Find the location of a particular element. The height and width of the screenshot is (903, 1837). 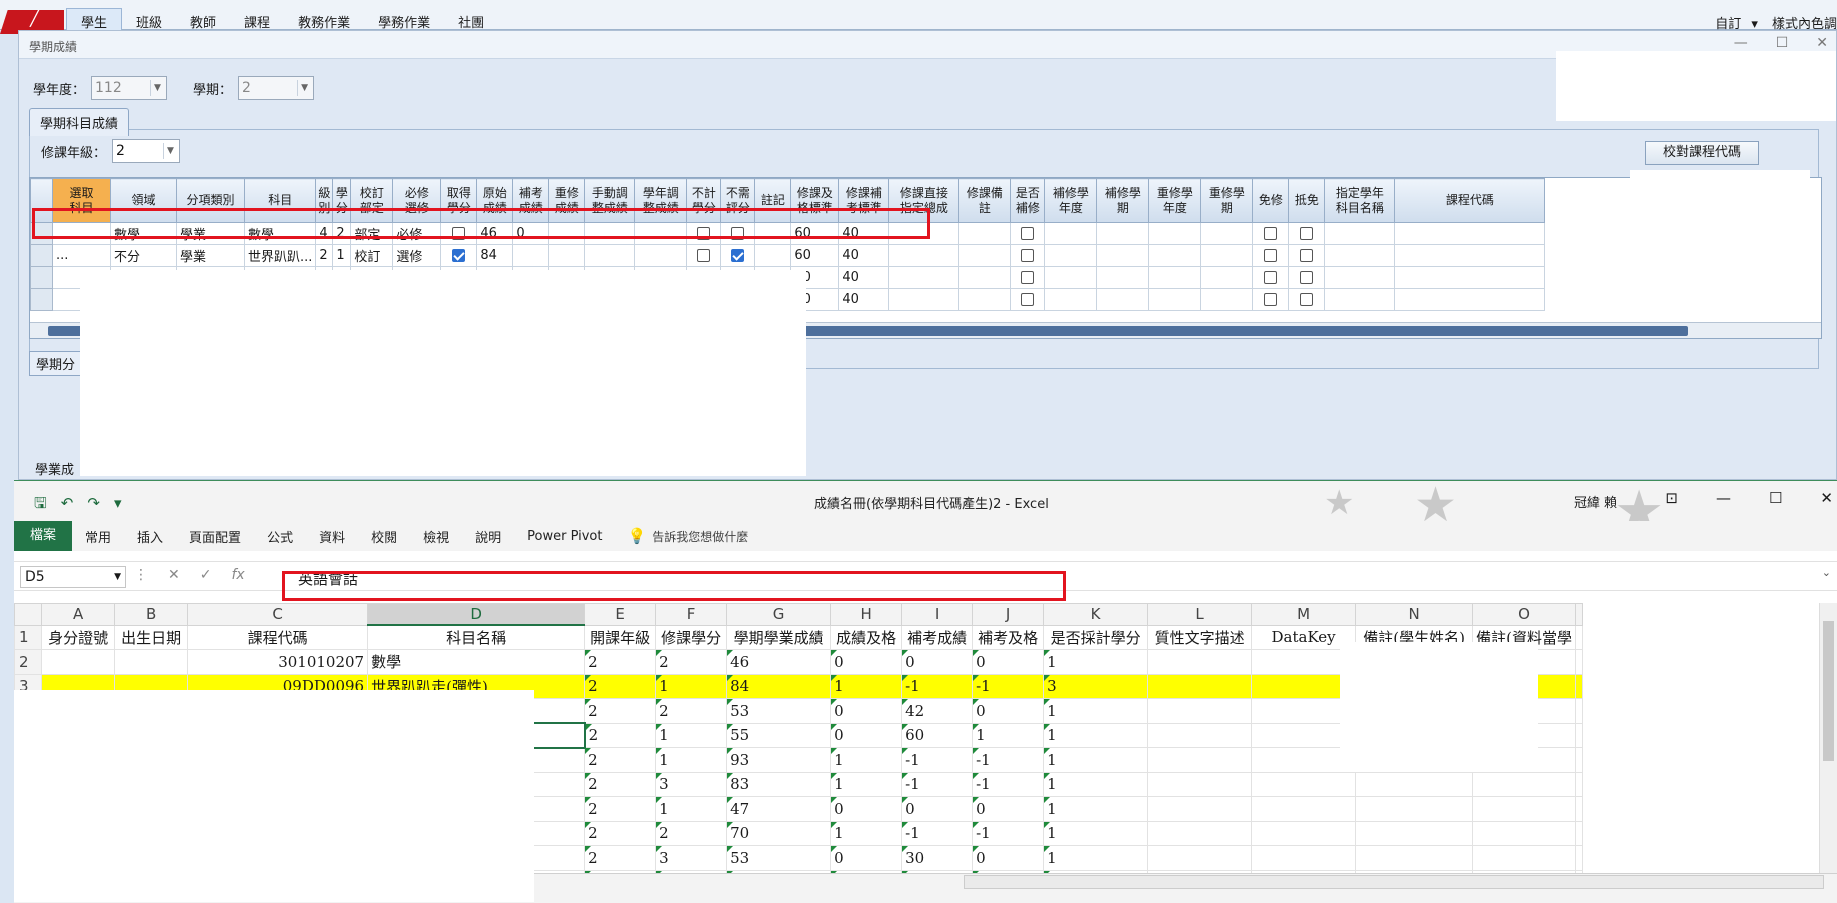

grid-column-header: 課程代碼 is located at coordinates (1470, 200).